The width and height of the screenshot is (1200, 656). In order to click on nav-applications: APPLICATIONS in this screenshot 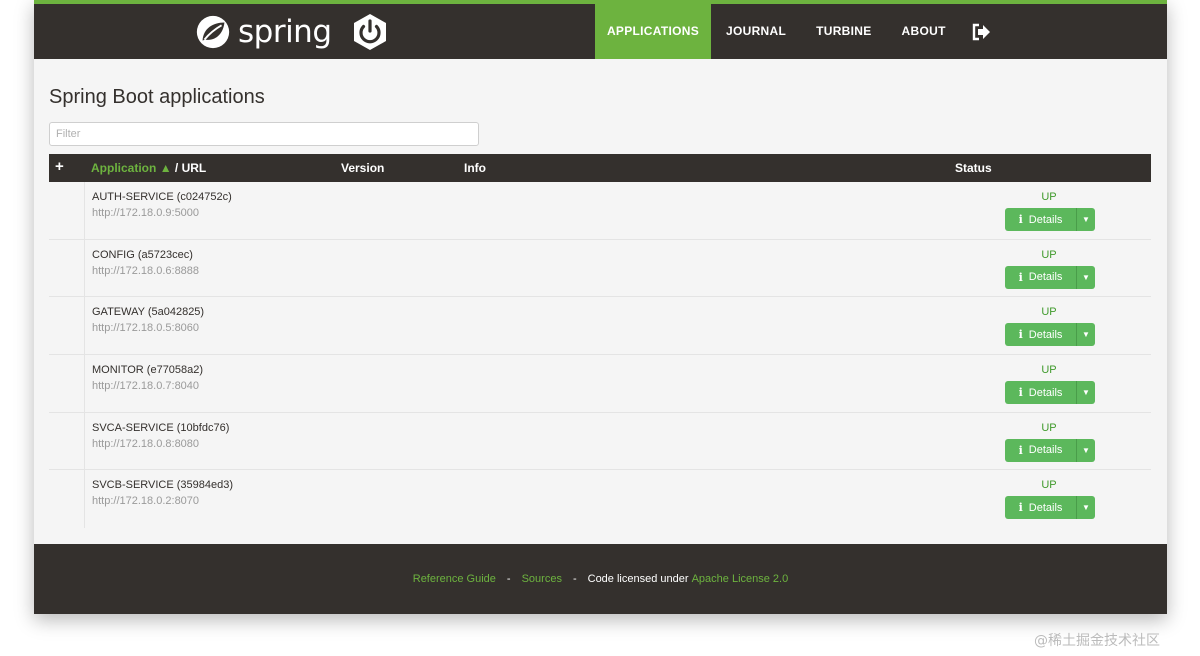, I will do `click(653, 31)`.